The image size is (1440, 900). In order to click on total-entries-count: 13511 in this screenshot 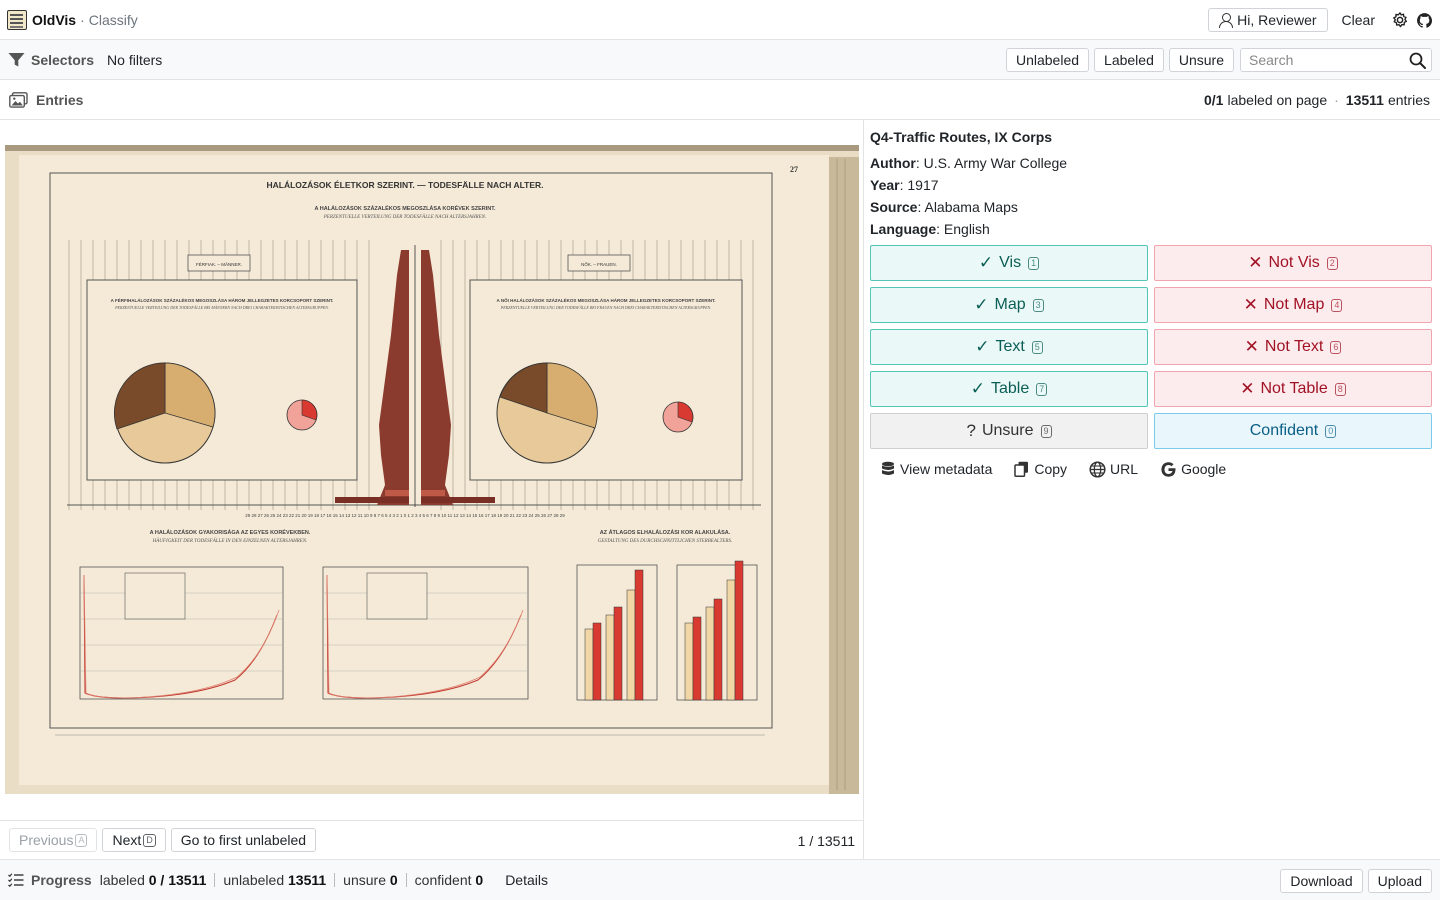, I will do `click(1364, 100)`.